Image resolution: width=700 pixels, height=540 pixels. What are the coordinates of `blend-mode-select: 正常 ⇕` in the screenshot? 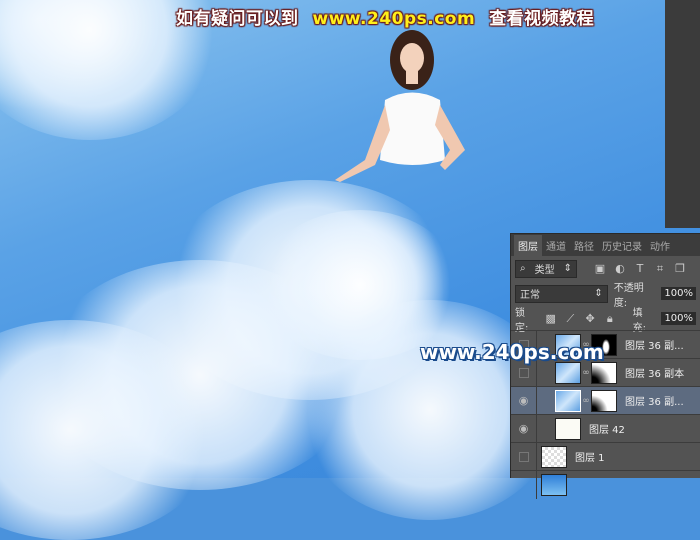 It's located at (561, 293).